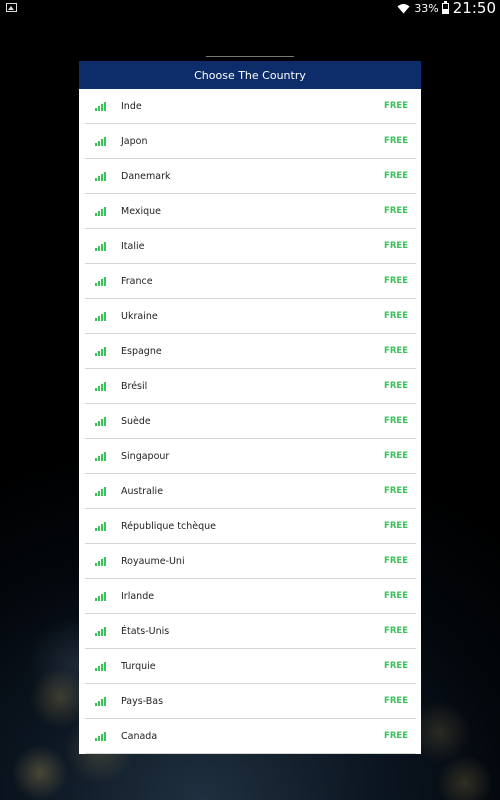 This screenshot has height=800, width=500. I want to click on country-row: Espagne FREE, so click(250, 351).